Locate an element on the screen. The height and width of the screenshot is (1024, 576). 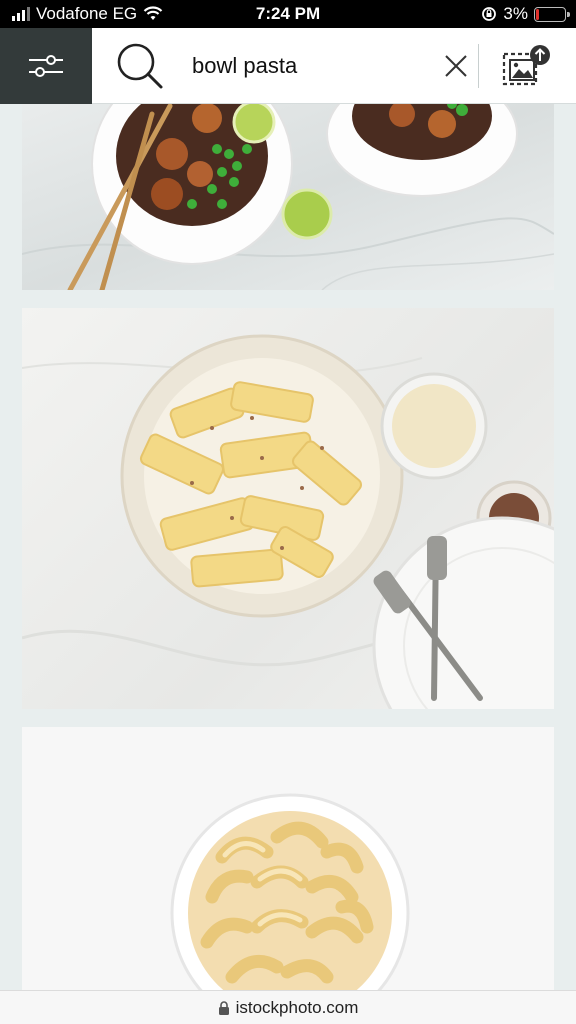
header-divider is located at coordinates (478, 66).